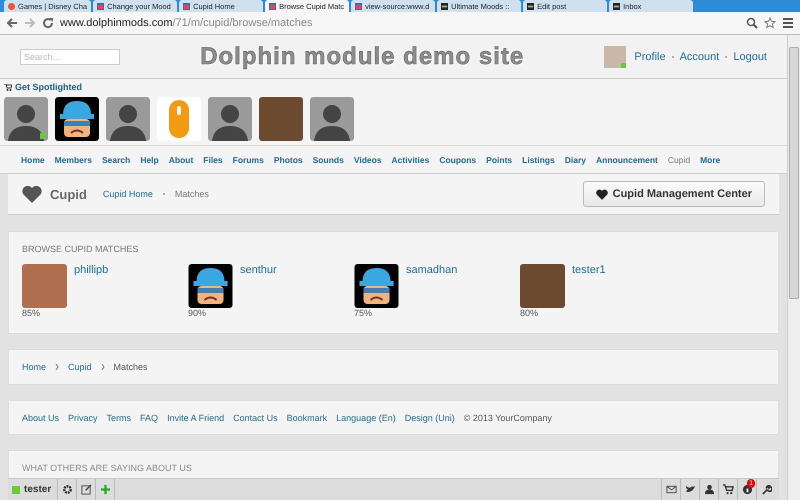 The height and width of the screenshot is (500, 800). Describe the element at coordinates (530, 313) in the screenshot. I see `match-percent: 80%` at that location.